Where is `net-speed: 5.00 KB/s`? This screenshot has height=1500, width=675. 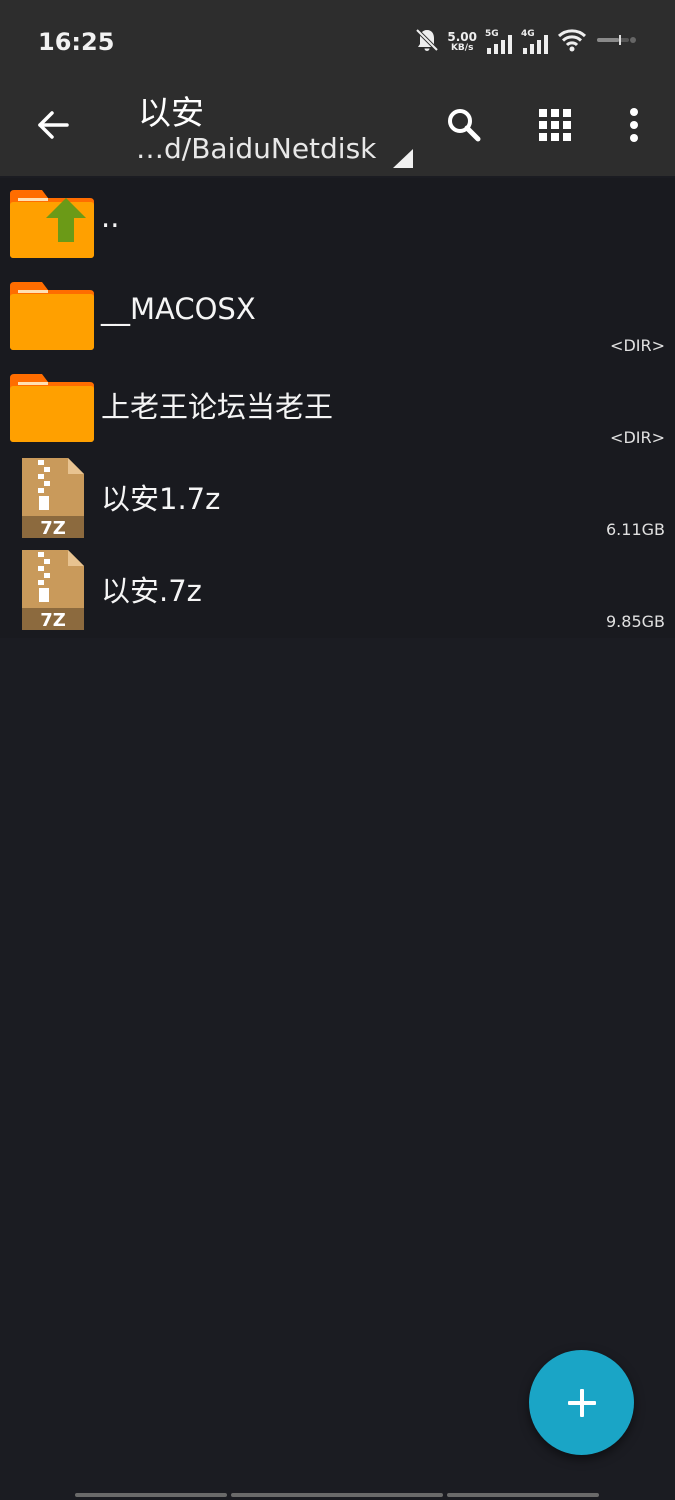 net-speed: 5.00 KB/s is located at coordinates (462, 42).